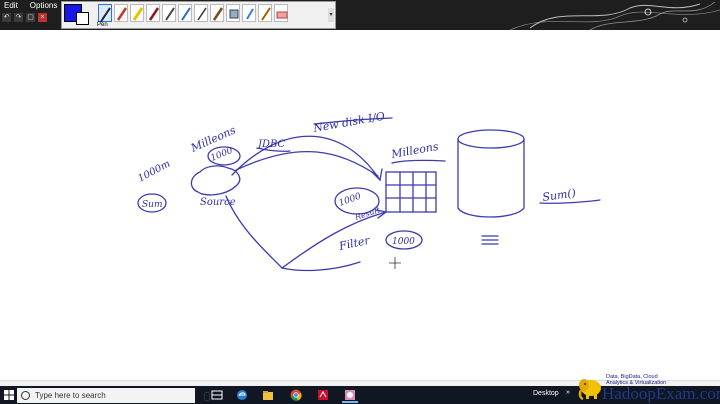  What do you see at coordinates (9, 395) in the screenshot?
I see `windows-start-icon` at bounding box center [9, 395].